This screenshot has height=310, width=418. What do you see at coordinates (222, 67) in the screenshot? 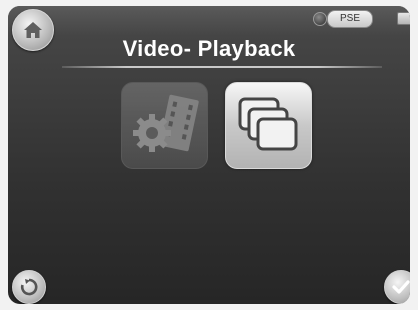
I see `title-divider` at bounding box center [222, 67].